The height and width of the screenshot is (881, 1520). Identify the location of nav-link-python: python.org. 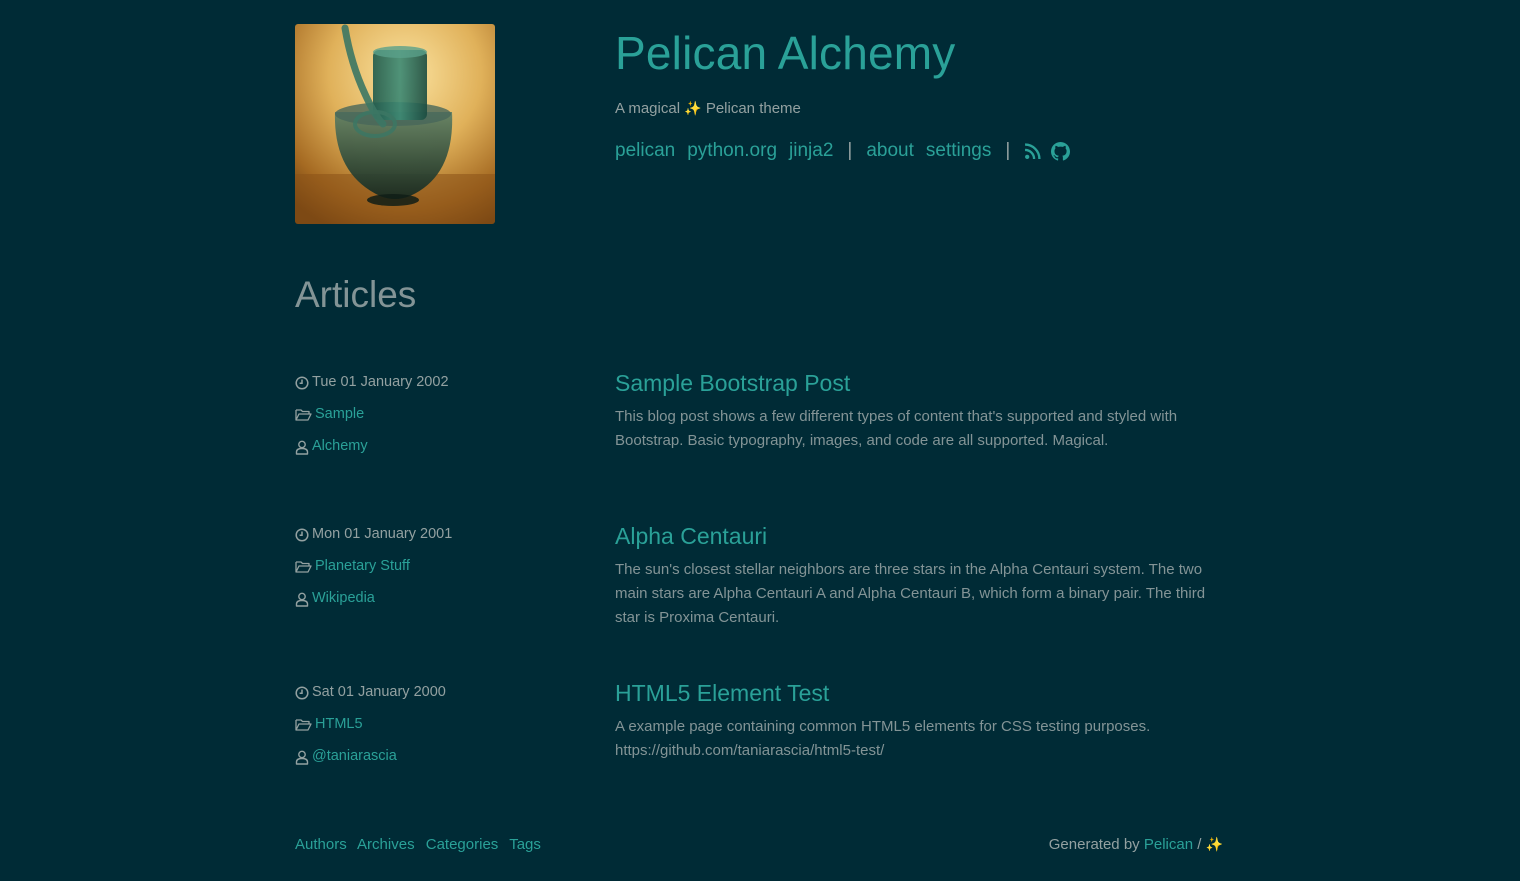
(732, 151).